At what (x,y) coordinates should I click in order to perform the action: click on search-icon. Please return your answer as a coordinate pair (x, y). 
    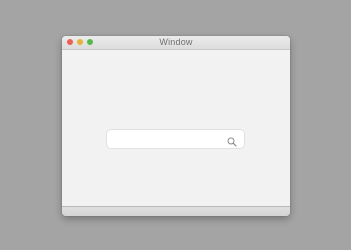
    Looking at the image, I should click on (232, 140).